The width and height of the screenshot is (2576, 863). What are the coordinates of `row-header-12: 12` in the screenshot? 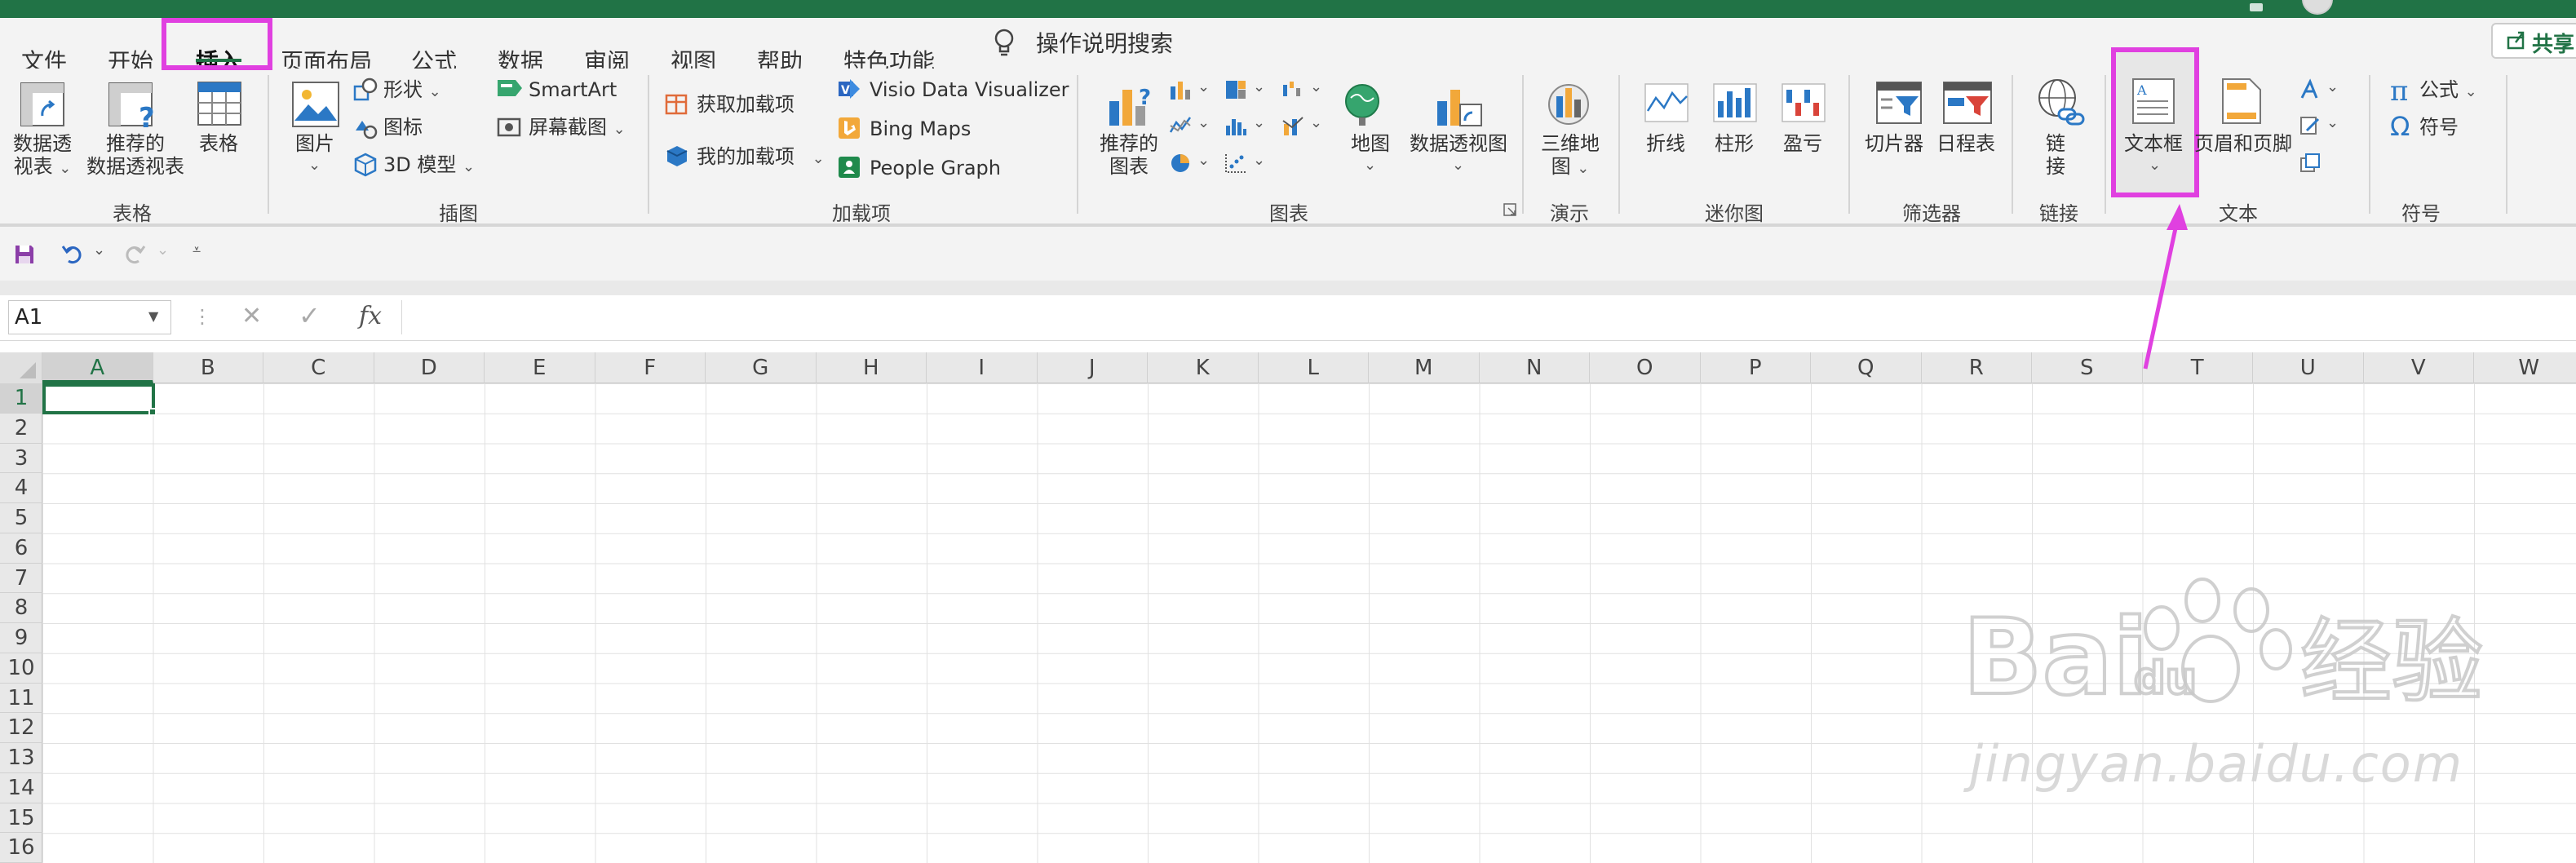 It's located at (21, 728).